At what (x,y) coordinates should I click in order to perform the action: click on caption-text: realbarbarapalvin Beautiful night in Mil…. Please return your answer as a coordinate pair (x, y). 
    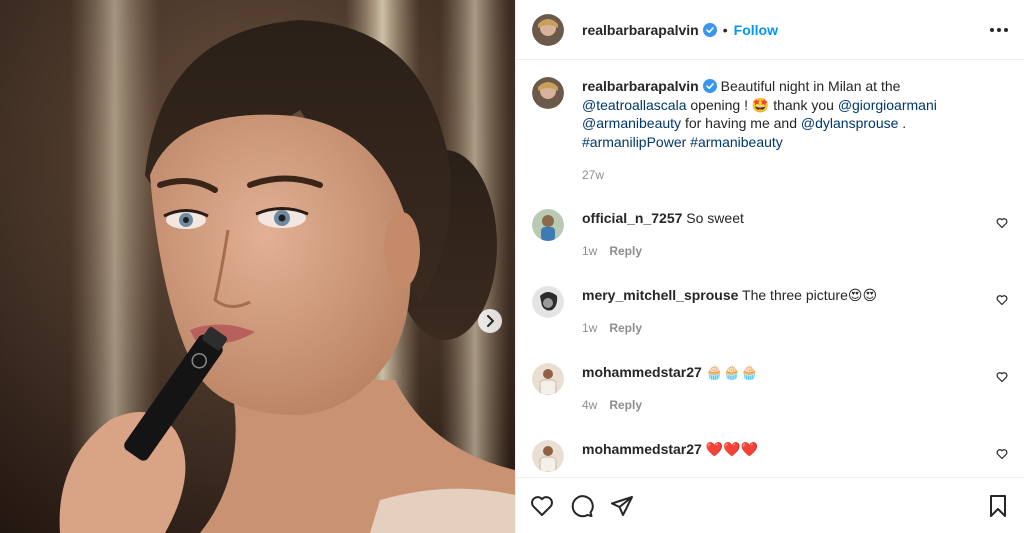
    Looking at the image, I should click on (795, 131).